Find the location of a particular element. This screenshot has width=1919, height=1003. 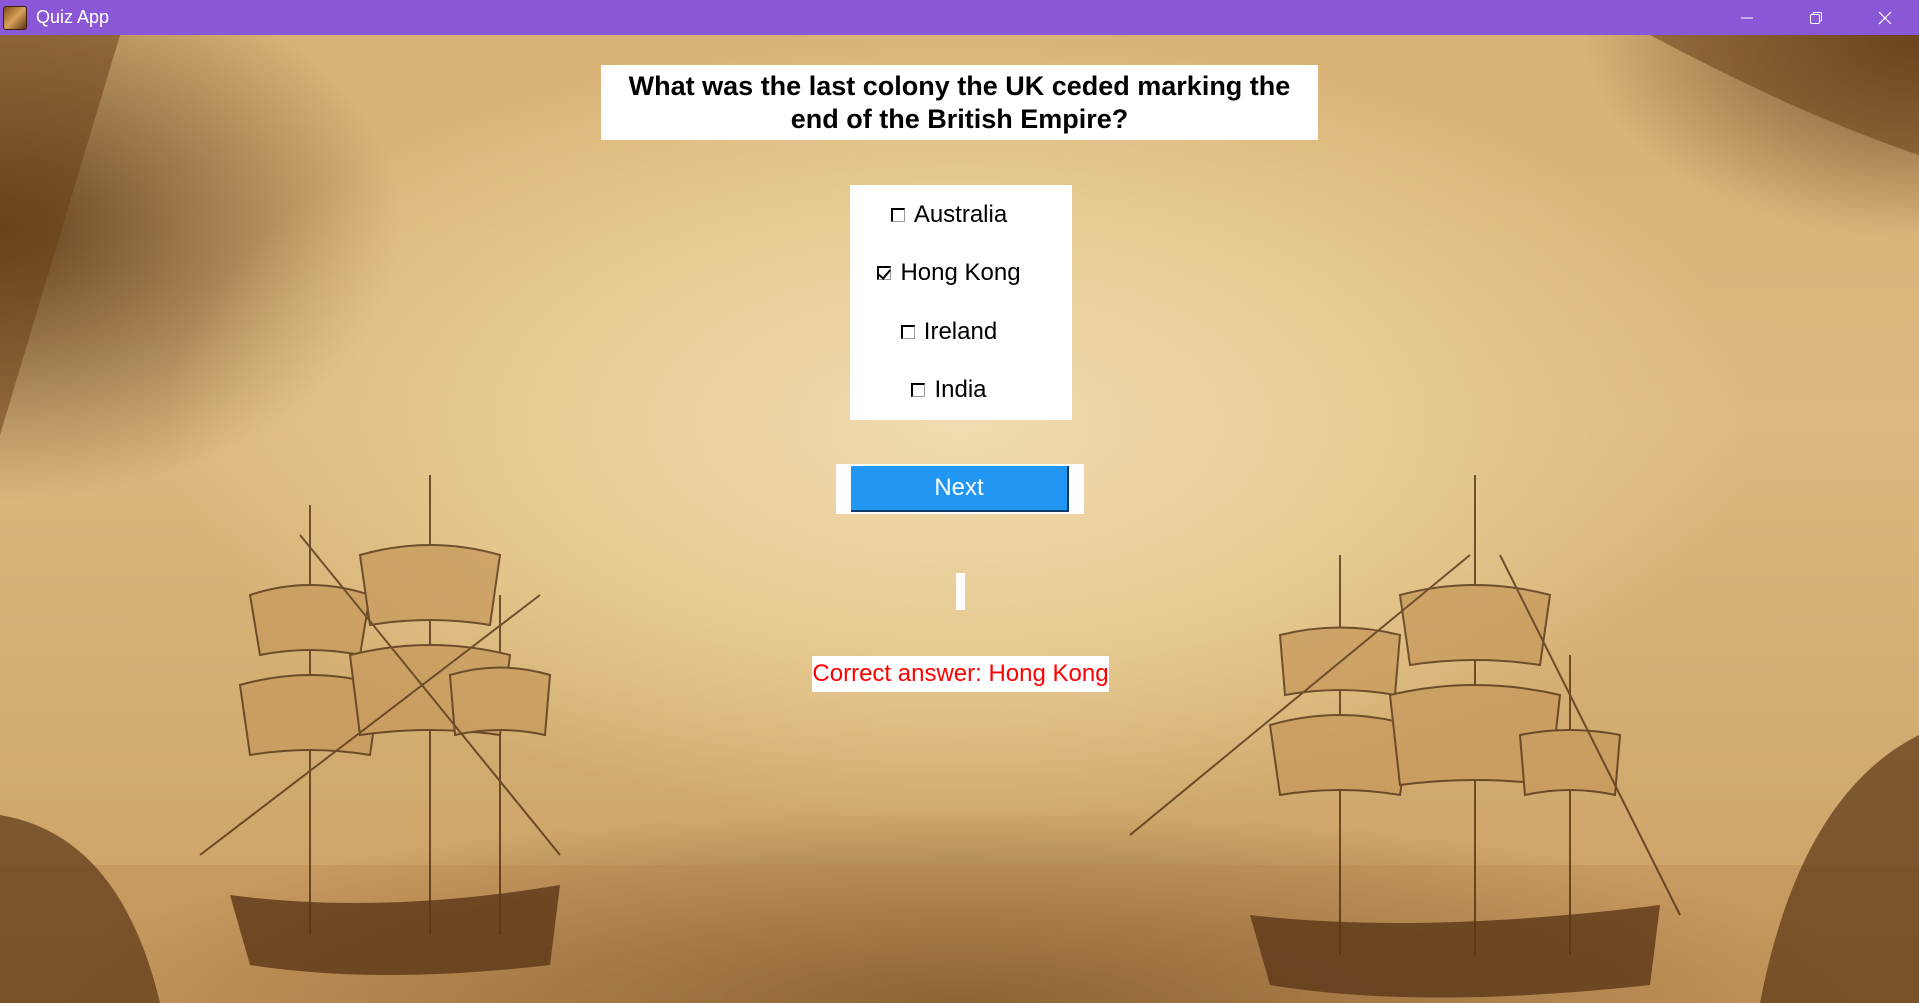

title-bar: Quiz App is located at coordinates (959, 17).